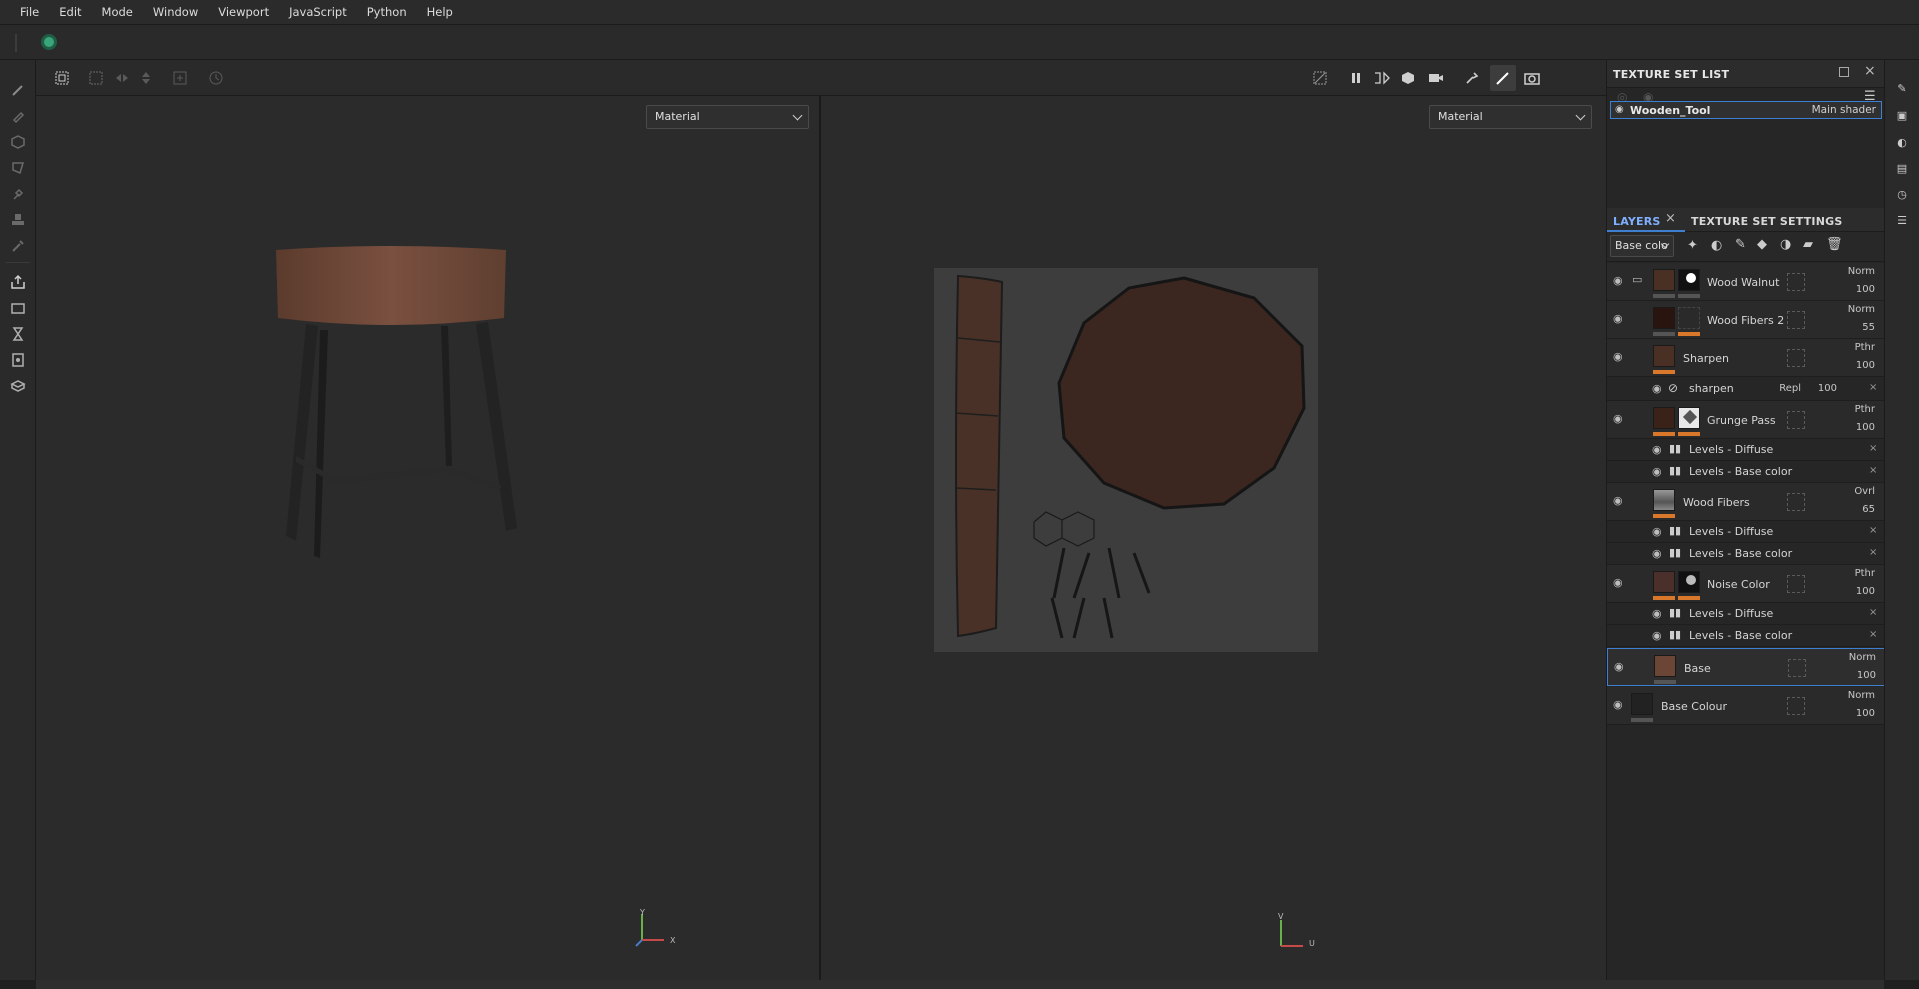  I want to click on layer-row: ◉ Base Colour Norm 100, so click(1746, 706).